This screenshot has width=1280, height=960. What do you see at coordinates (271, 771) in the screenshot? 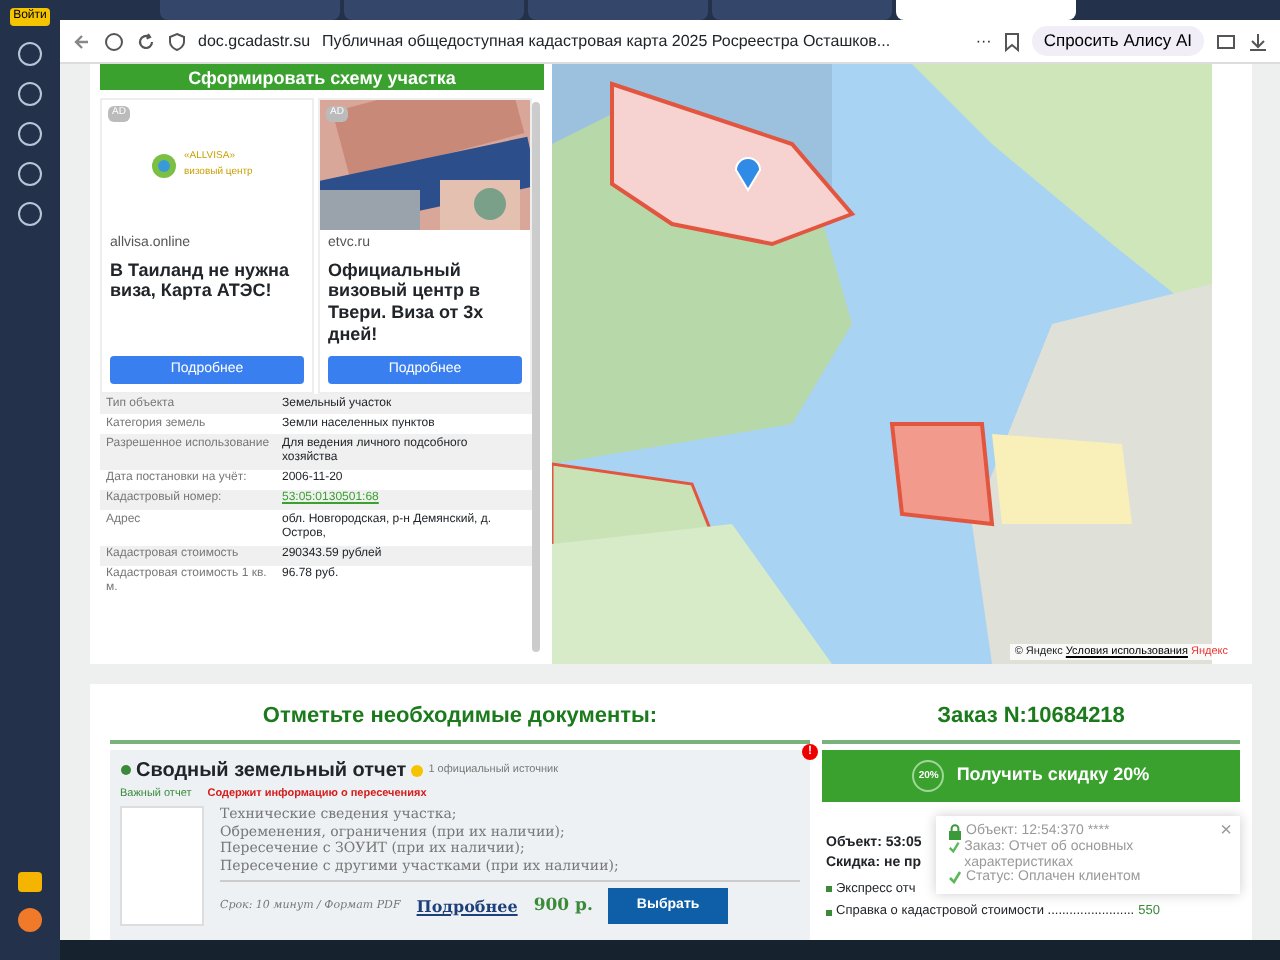
I see `document-title: Сводный земельный отчет` at bounding box center [271, 771].